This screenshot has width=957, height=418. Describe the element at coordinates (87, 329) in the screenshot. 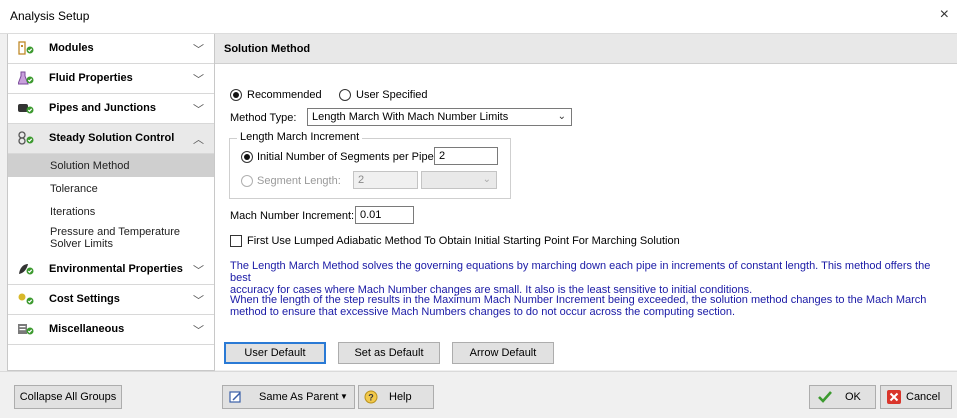

I see `group-label: Miscellaneous` at that location.